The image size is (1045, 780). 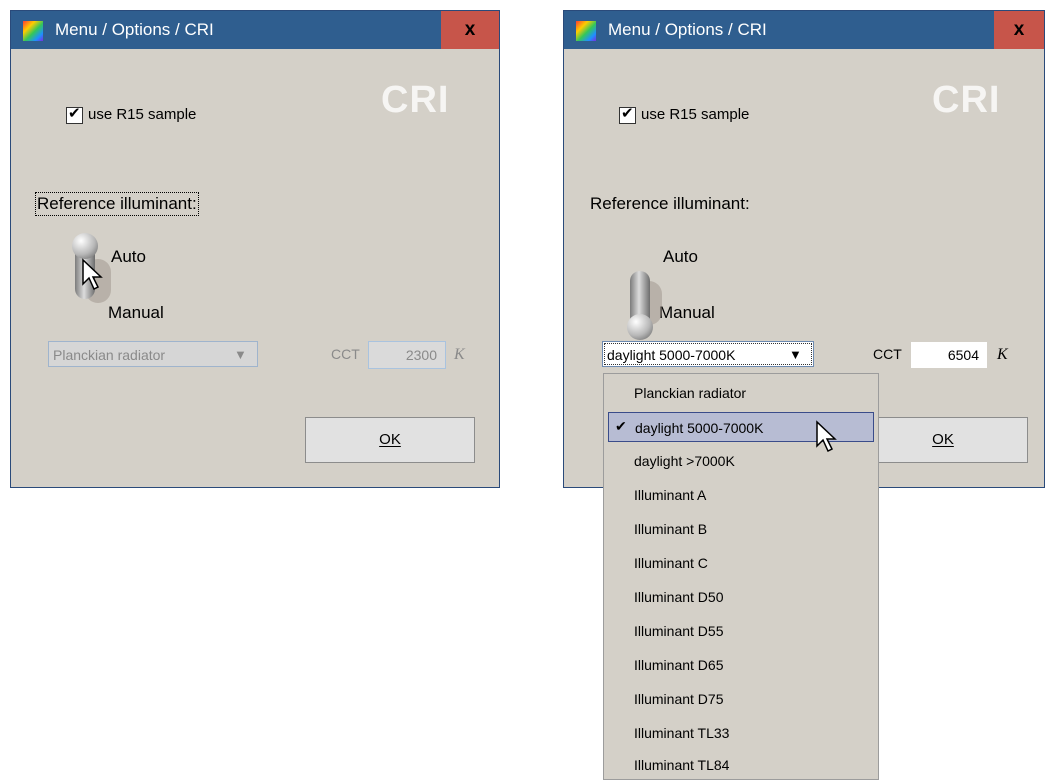 I want to click on dropdown-option-label: Illuminant A, so click(x=670, y=495).